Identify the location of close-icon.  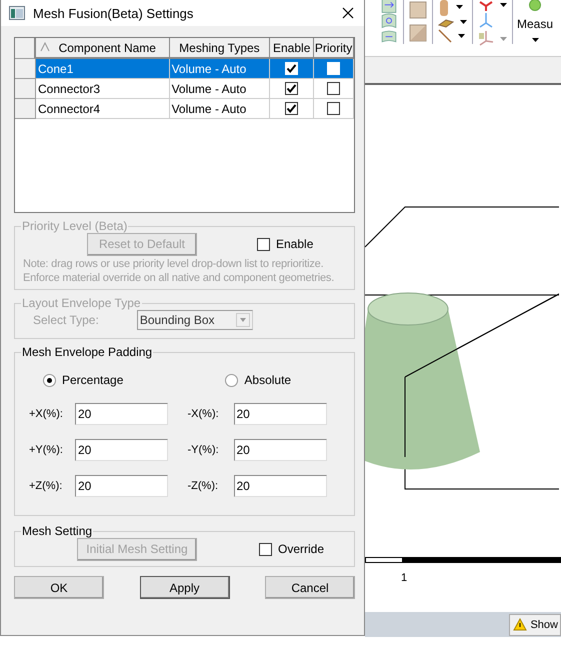
(348, 13).